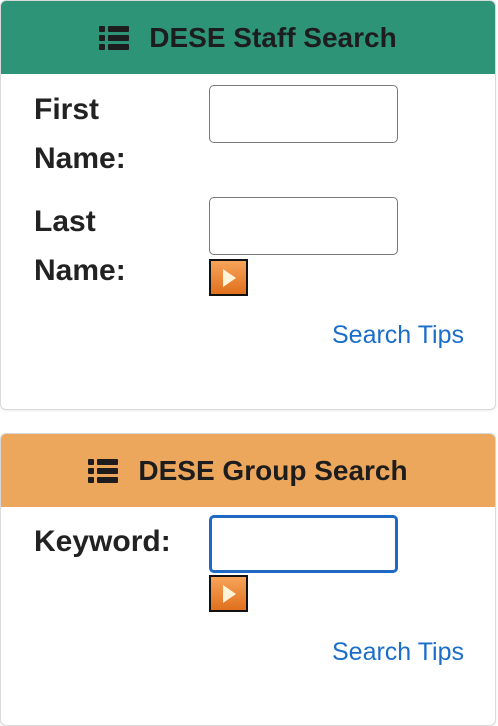  Describe the element at coordinates (273, 470) in the screenshot. I see `group-search-title: DESE Group Search` at that location.